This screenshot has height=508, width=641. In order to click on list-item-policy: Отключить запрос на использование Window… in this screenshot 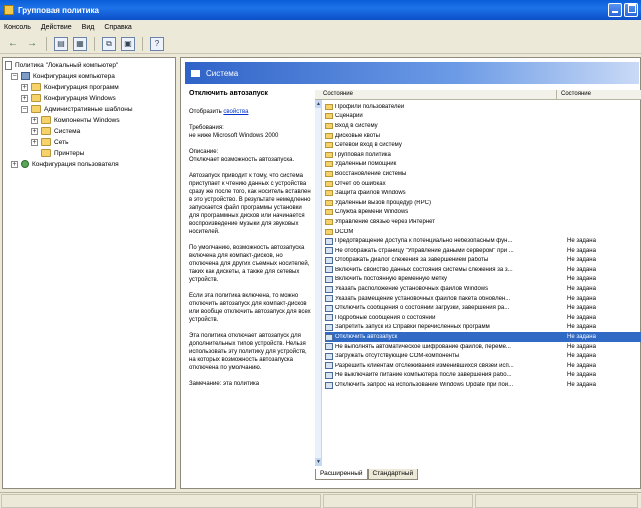, I will do `click(483, 385)`.